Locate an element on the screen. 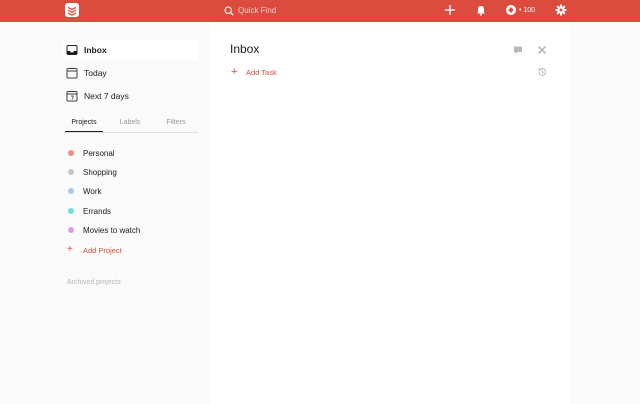 This screenshot has width=640, height=404. sidebar-item-label: Inbox is located at coordinates (95, 50).